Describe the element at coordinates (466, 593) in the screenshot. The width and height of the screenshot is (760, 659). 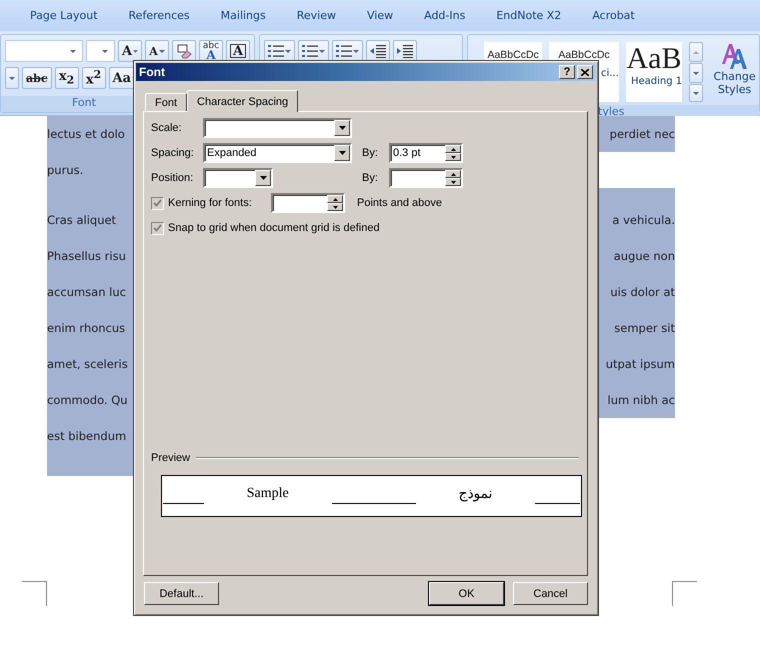
I see `dialog-button: OK` at that location.